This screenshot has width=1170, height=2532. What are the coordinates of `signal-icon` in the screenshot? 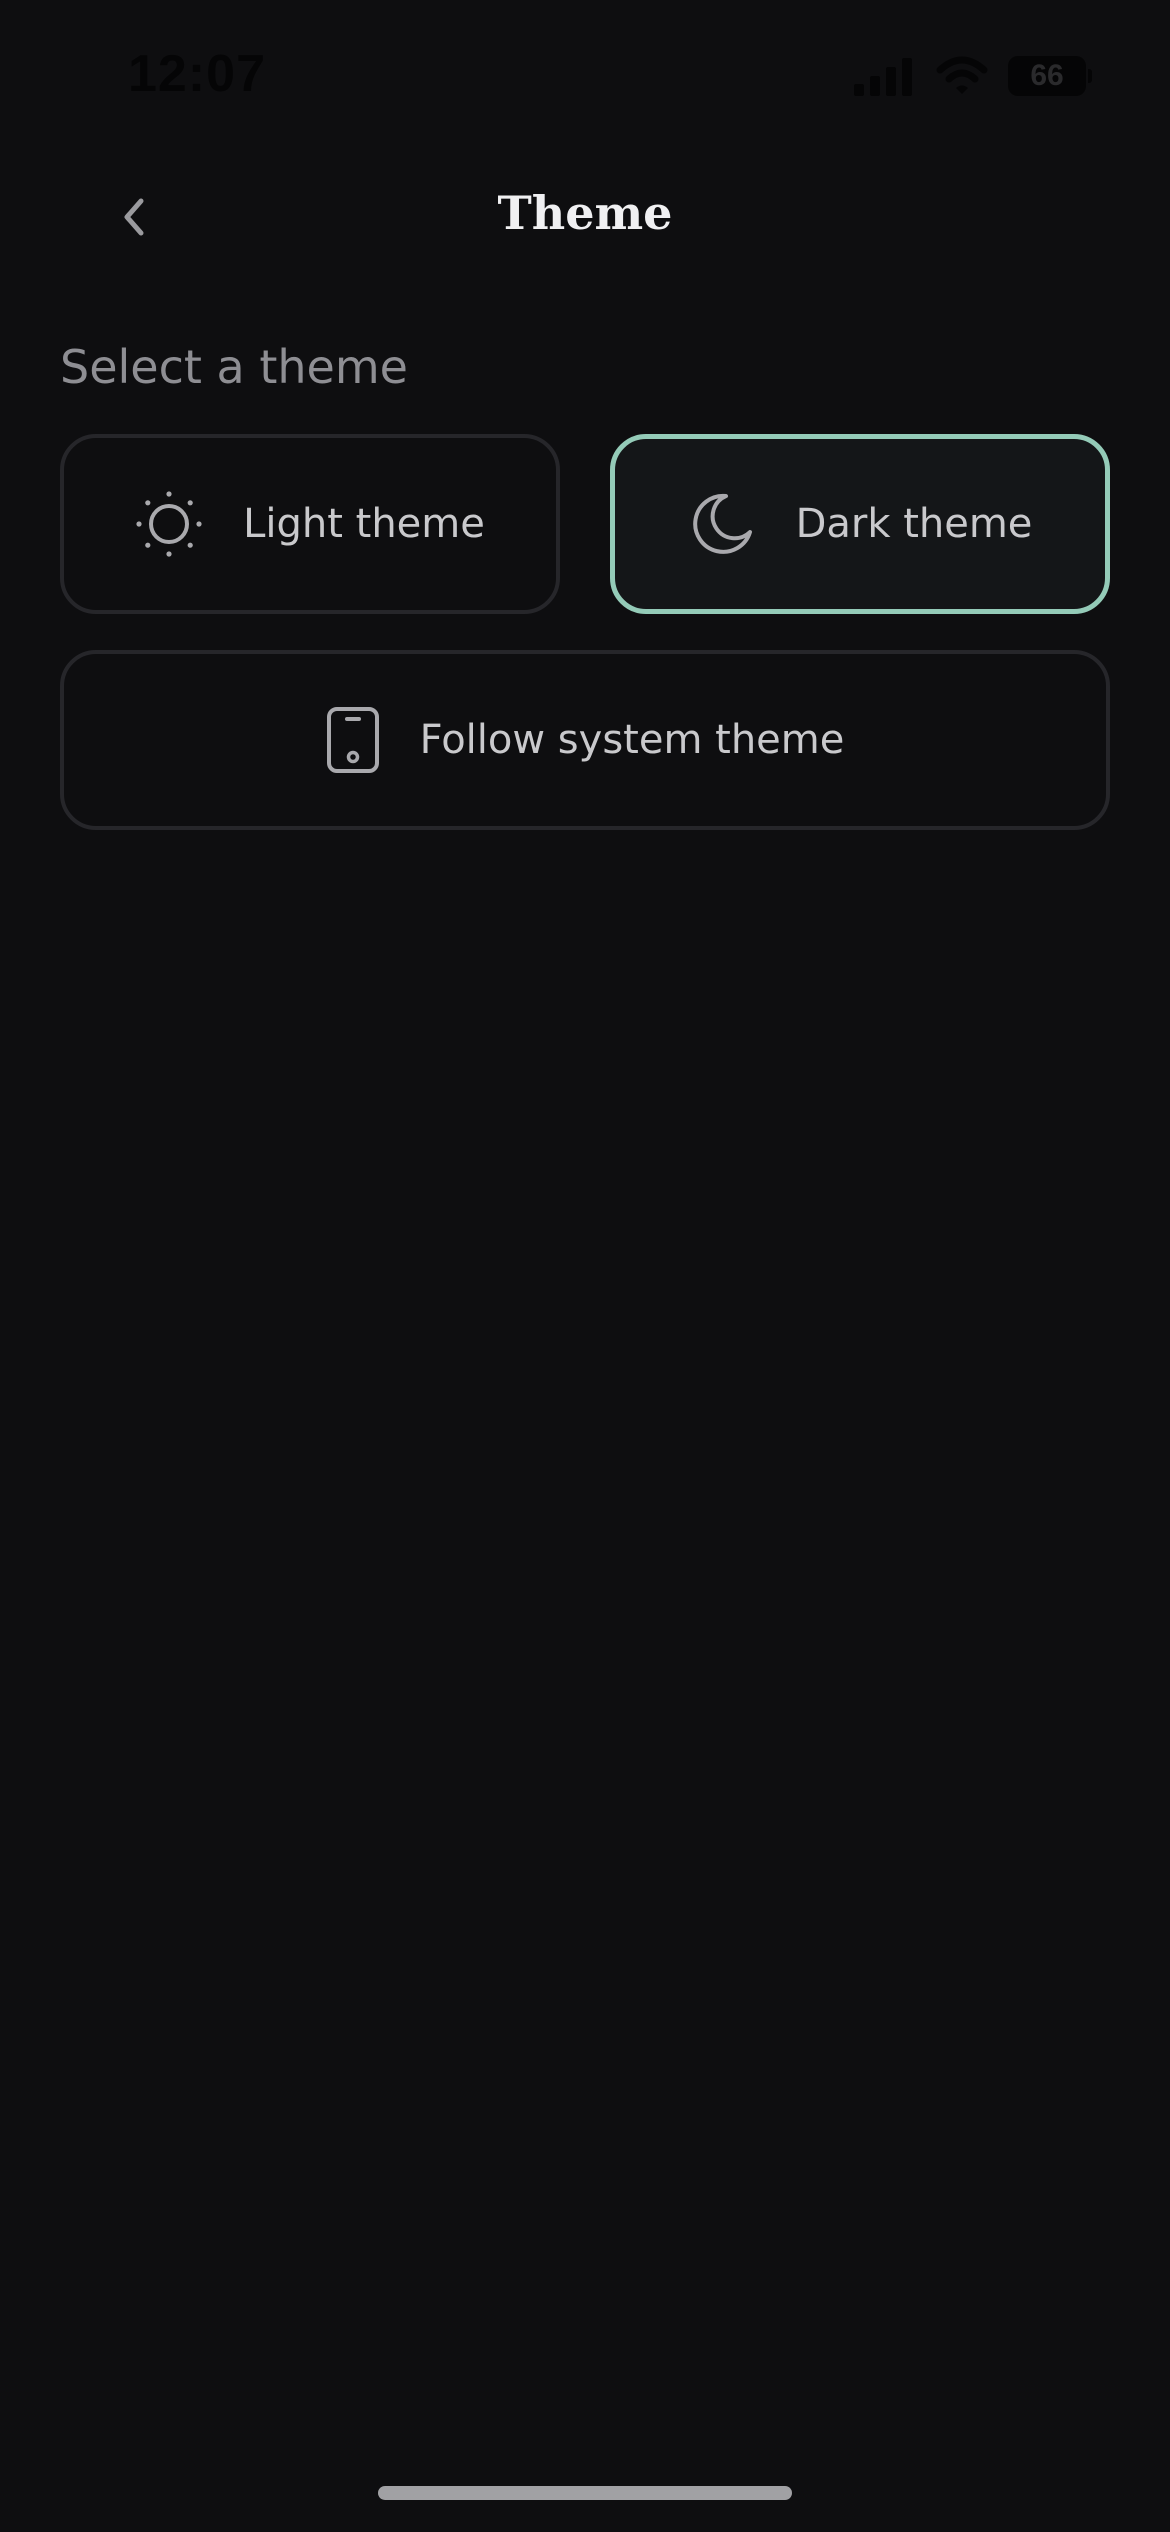 It's located at (883, 77).